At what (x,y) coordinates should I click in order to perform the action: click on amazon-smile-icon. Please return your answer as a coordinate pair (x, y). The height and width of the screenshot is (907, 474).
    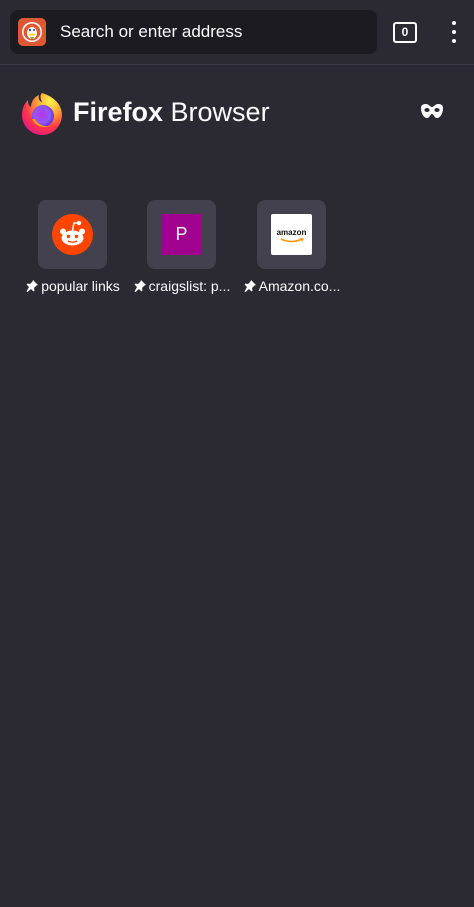
    Looking at the image, I should click on (292, 240).